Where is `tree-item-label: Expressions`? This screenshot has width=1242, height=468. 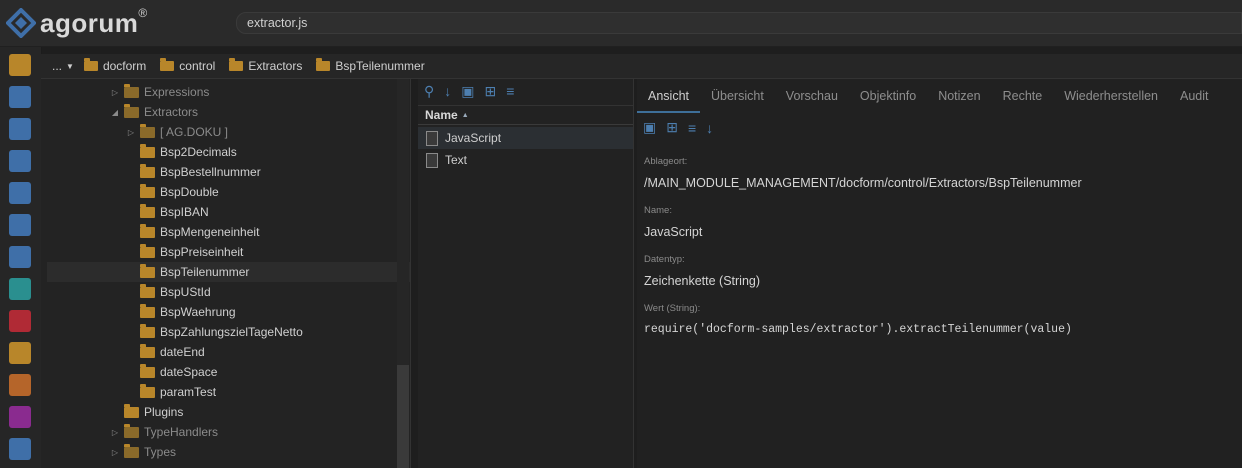 tree-item-label: Expressions is located at coordinates (177, 92).